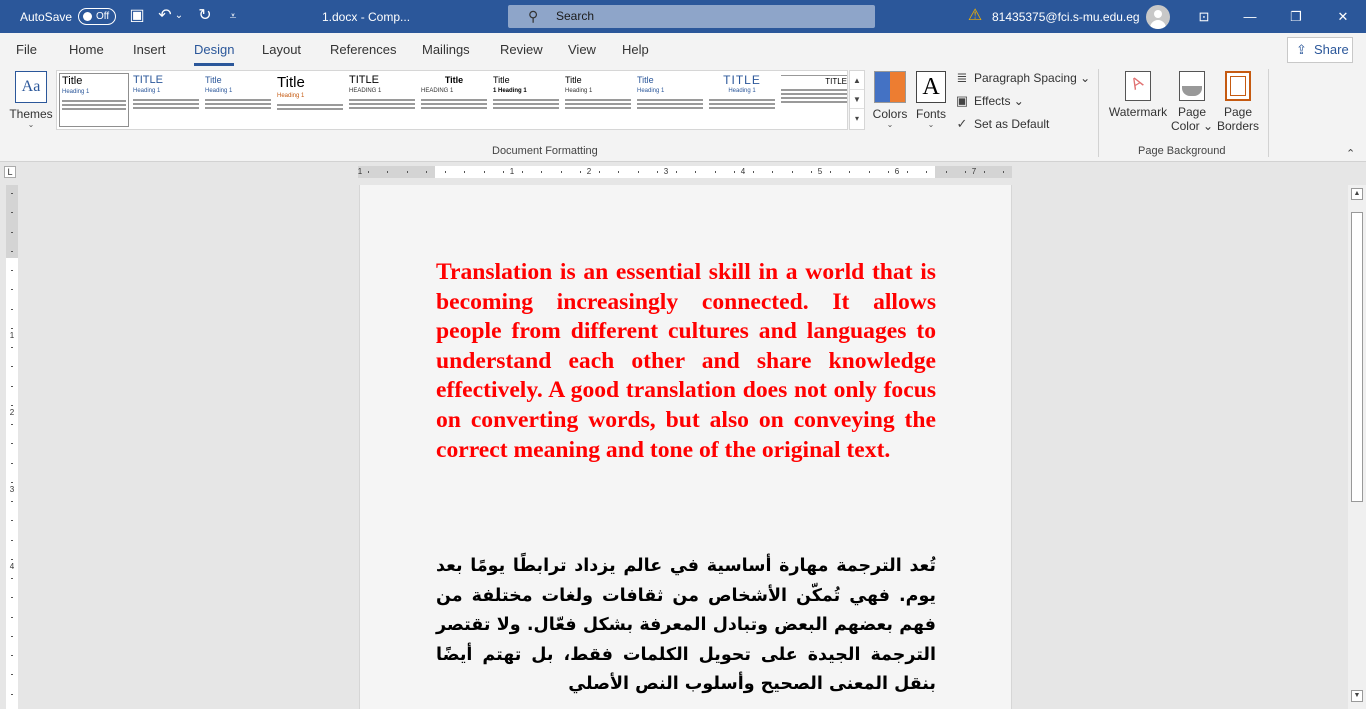 The image size is (1366, 709). Describe the element at coordinates (1012, 124) in the screenshot. I see `set-as-default-label: Set as Default` at that location.